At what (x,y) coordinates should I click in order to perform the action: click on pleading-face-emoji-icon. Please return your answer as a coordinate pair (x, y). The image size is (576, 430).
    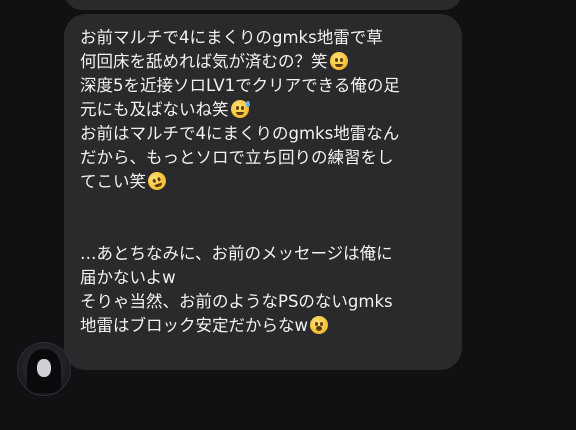
    Looking at the image, I should click on (338, 61).